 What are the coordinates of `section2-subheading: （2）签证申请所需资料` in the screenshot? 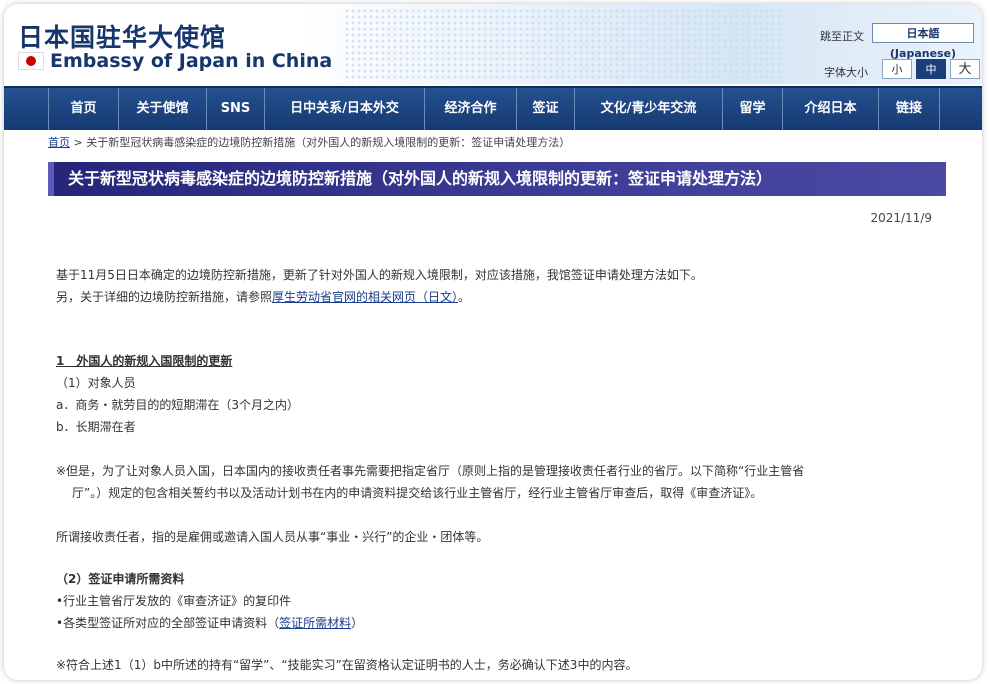 It's located at (120, 579).